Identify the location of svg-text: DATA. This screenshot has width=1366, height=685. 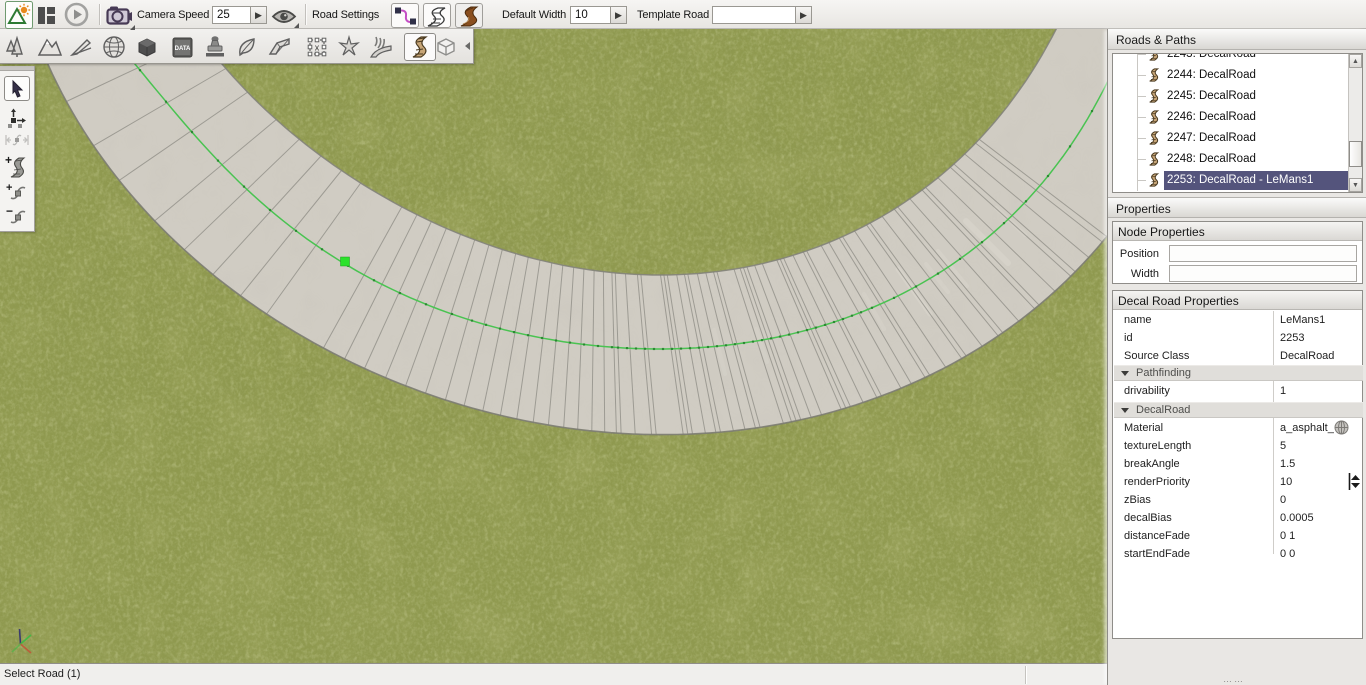
(183, 49).